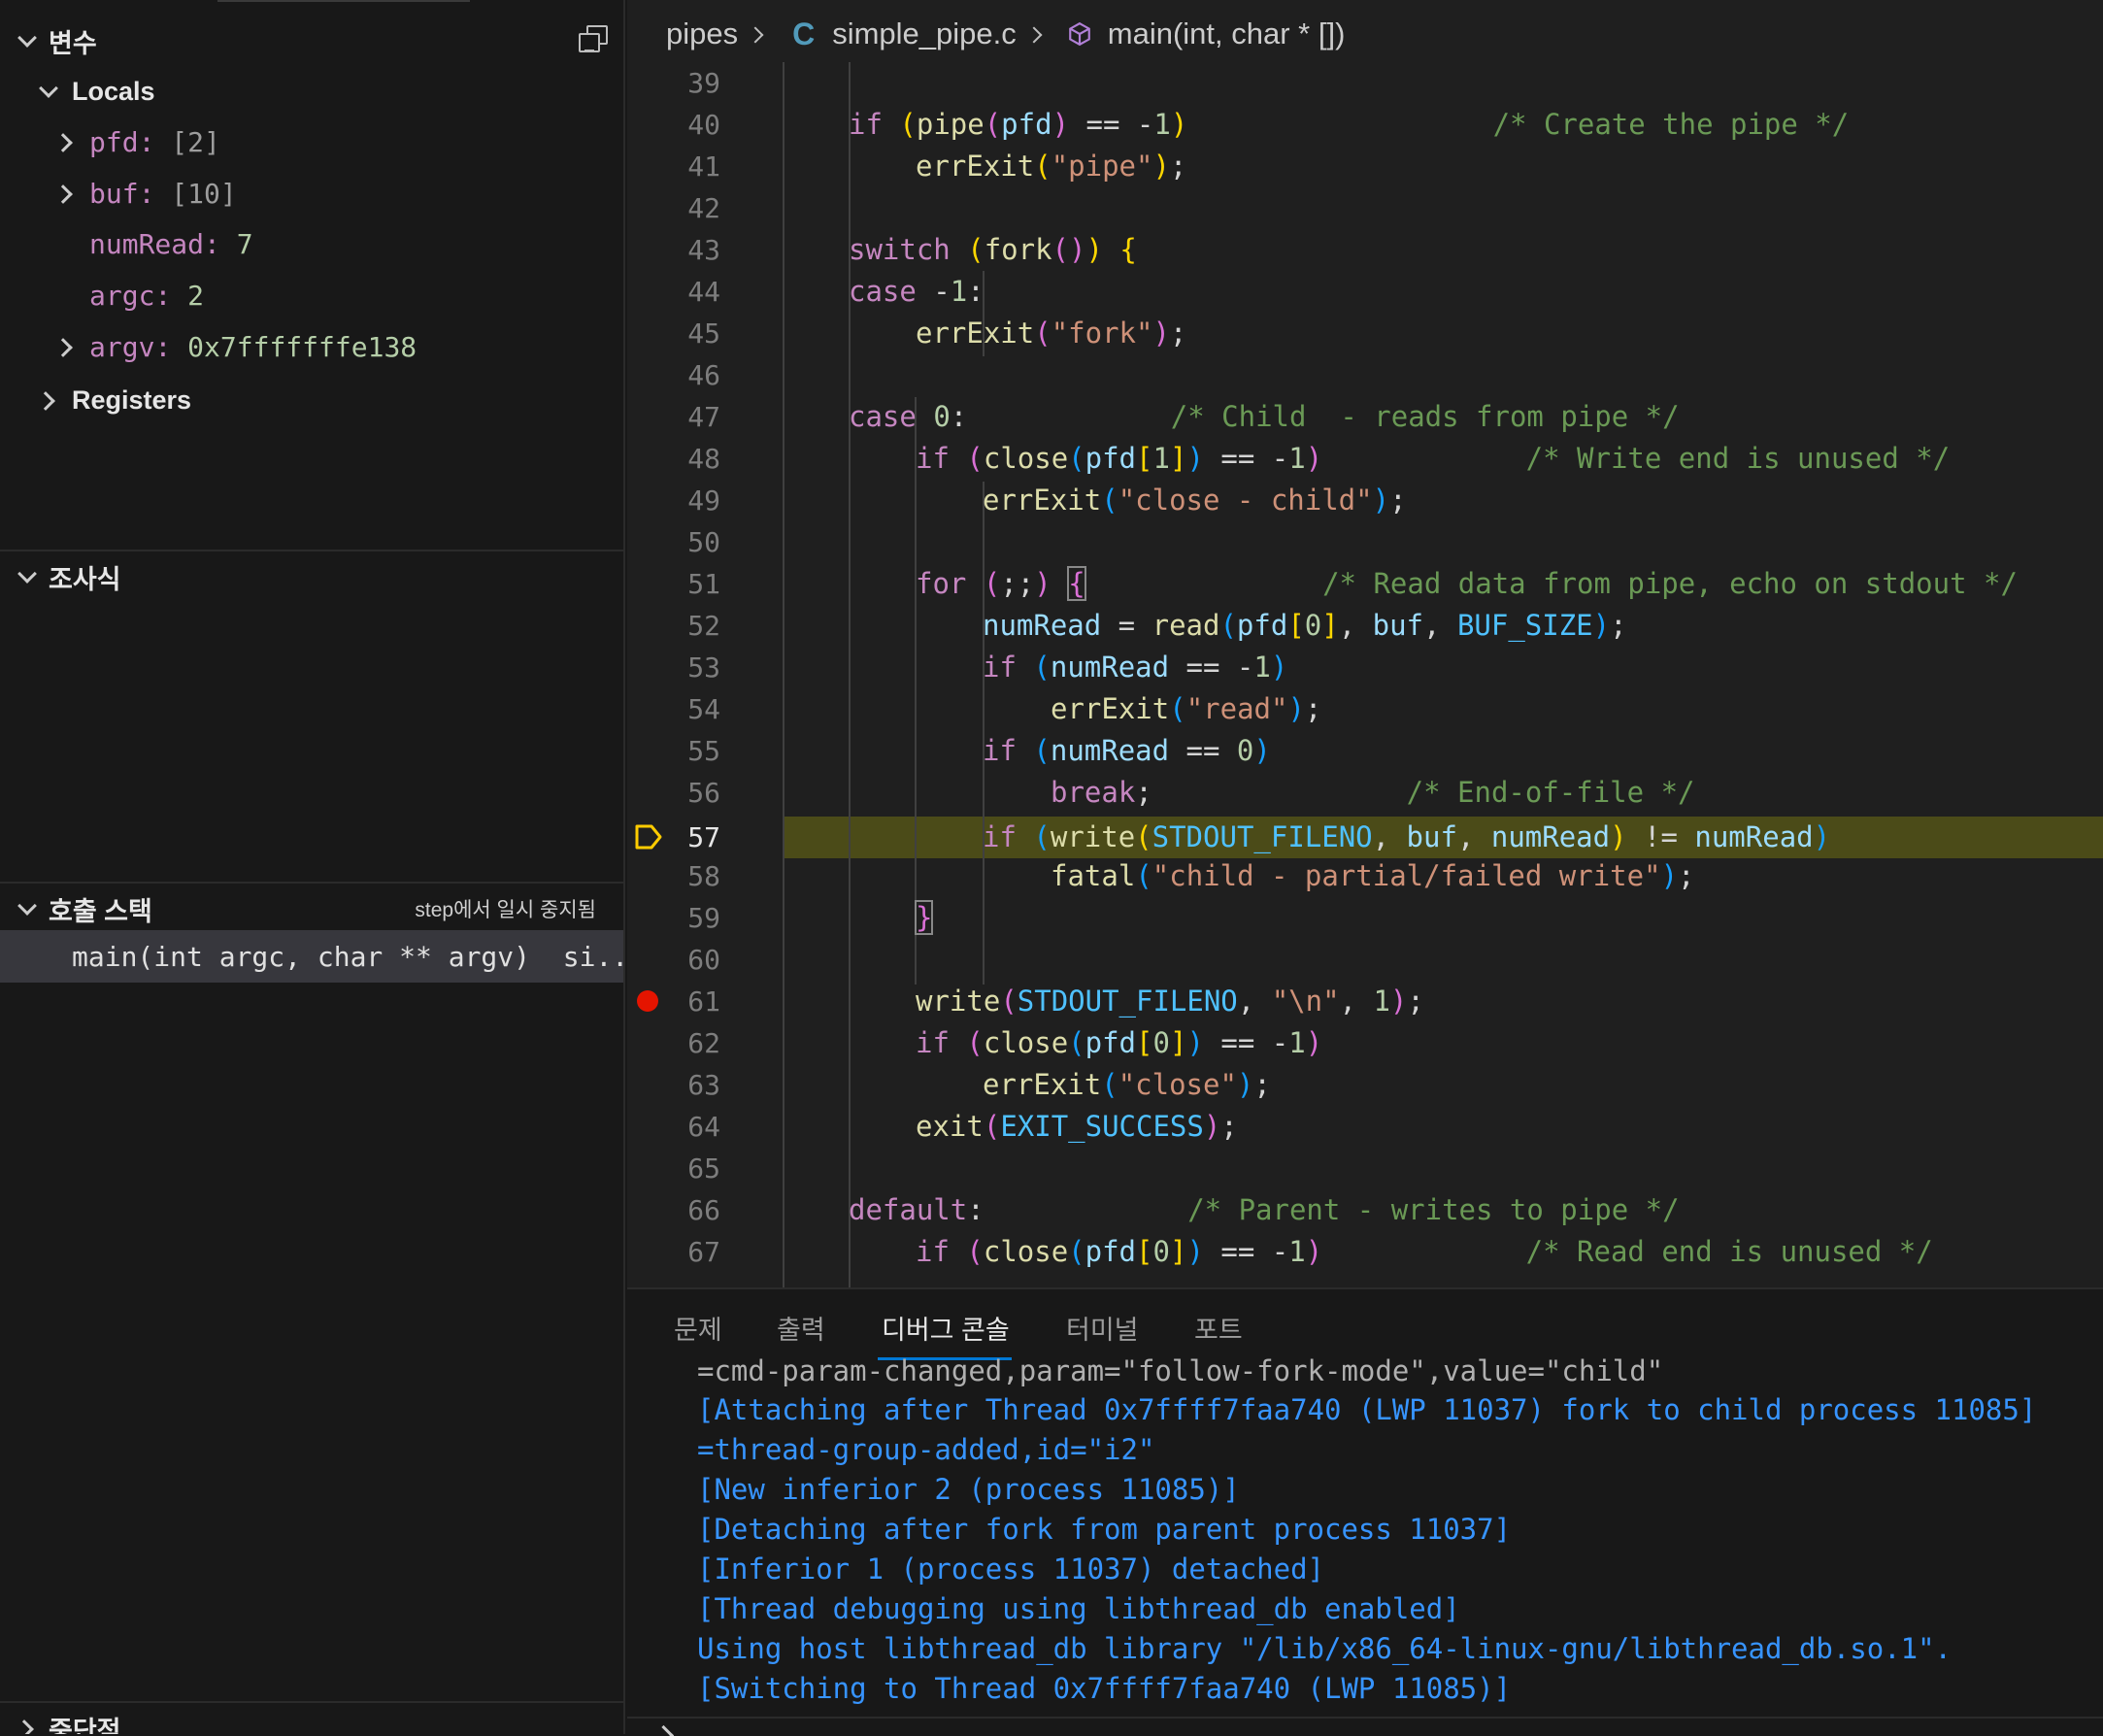 The image size is (2103, 1736). I want to click on console-line: [Inferior 1 (process 11037) detached], so click(1011, 1569).